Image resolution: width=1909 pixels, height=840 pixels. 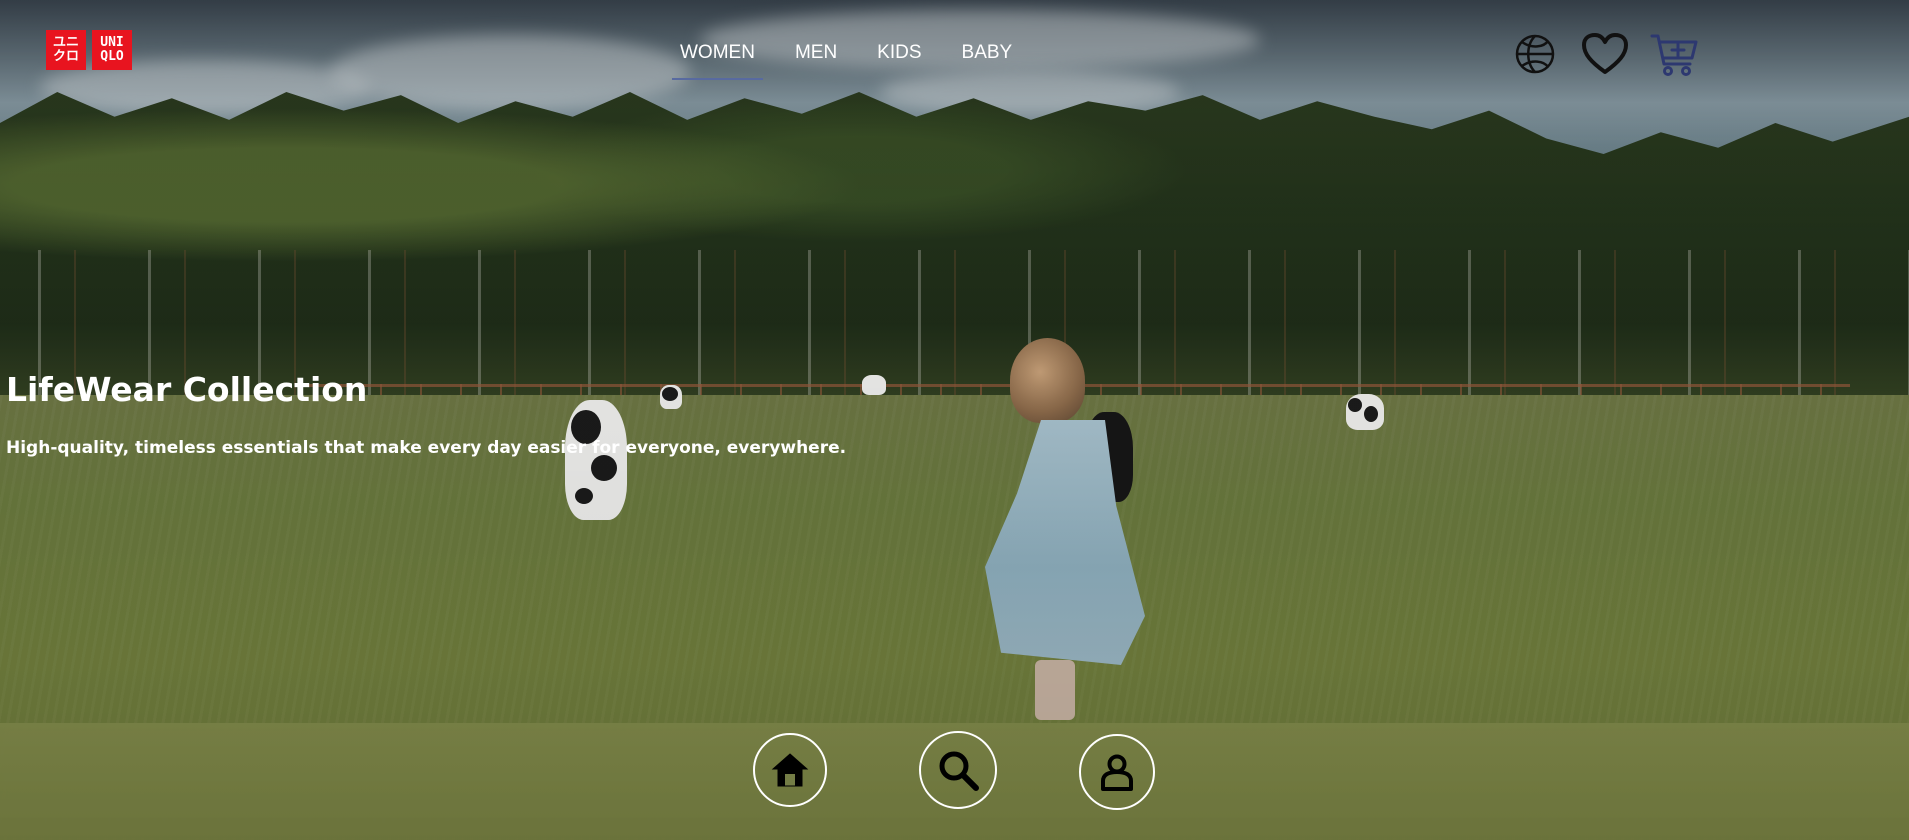 I want to click on nav-item-kids: KIDS, so click(x=899, y=59).